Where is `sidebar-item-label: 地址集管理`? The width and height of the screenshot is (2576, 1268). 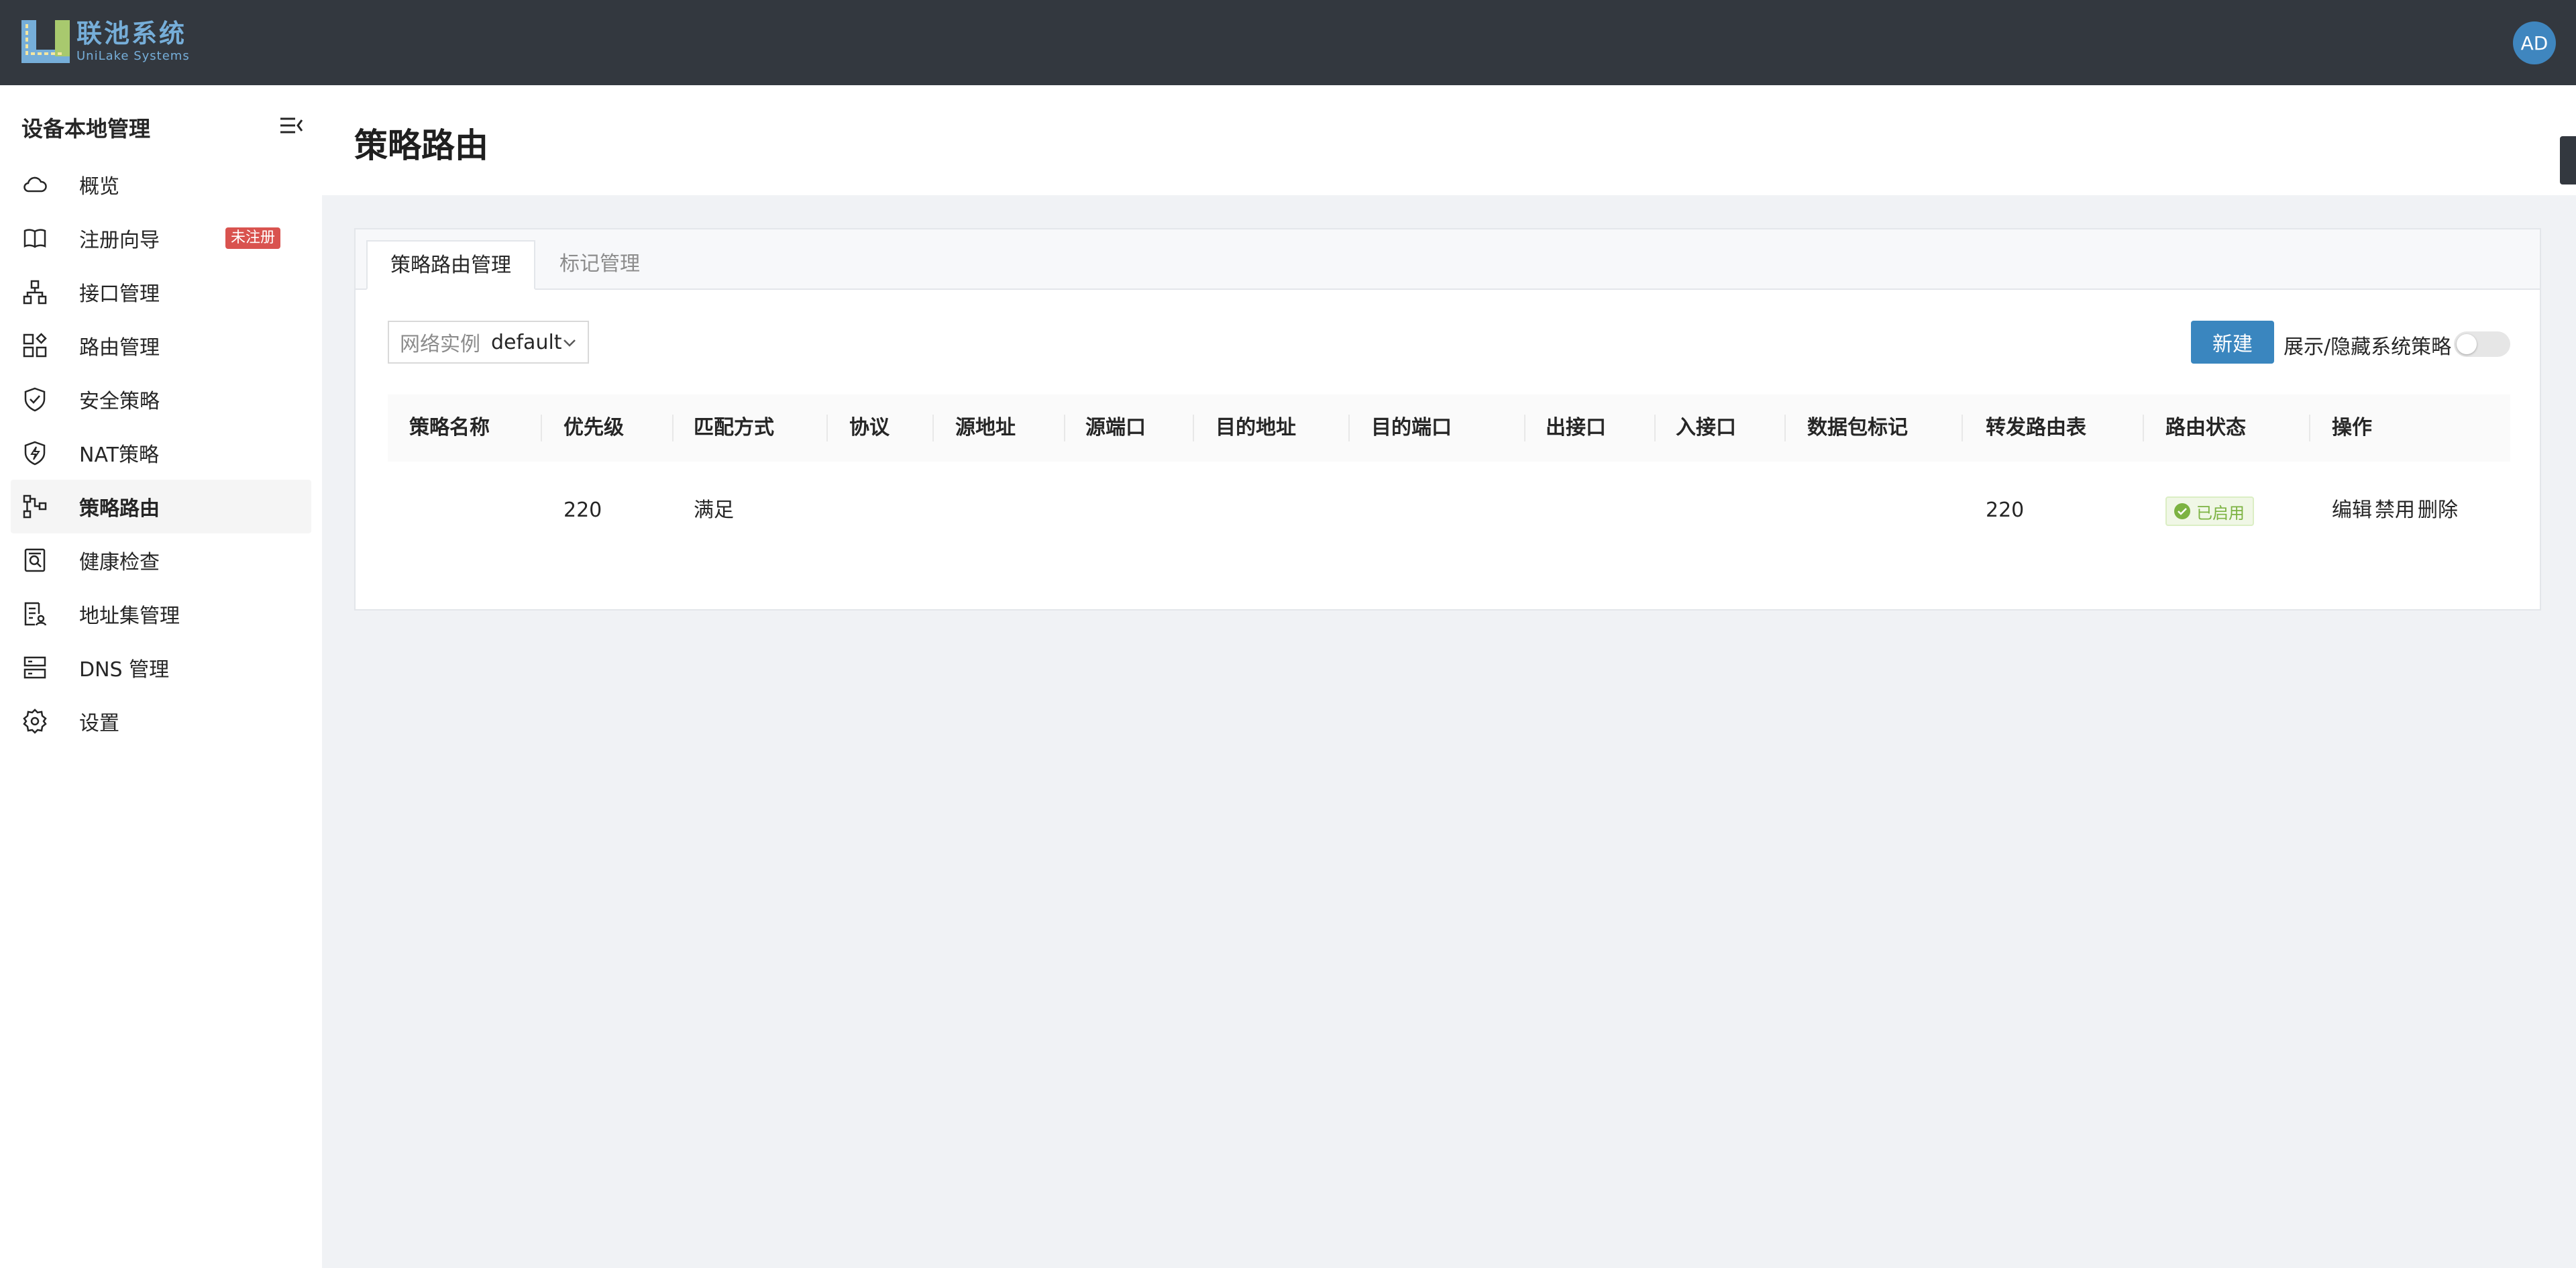
sidebar-item-label: 地址集管理 is located at coordinates (129, 616).